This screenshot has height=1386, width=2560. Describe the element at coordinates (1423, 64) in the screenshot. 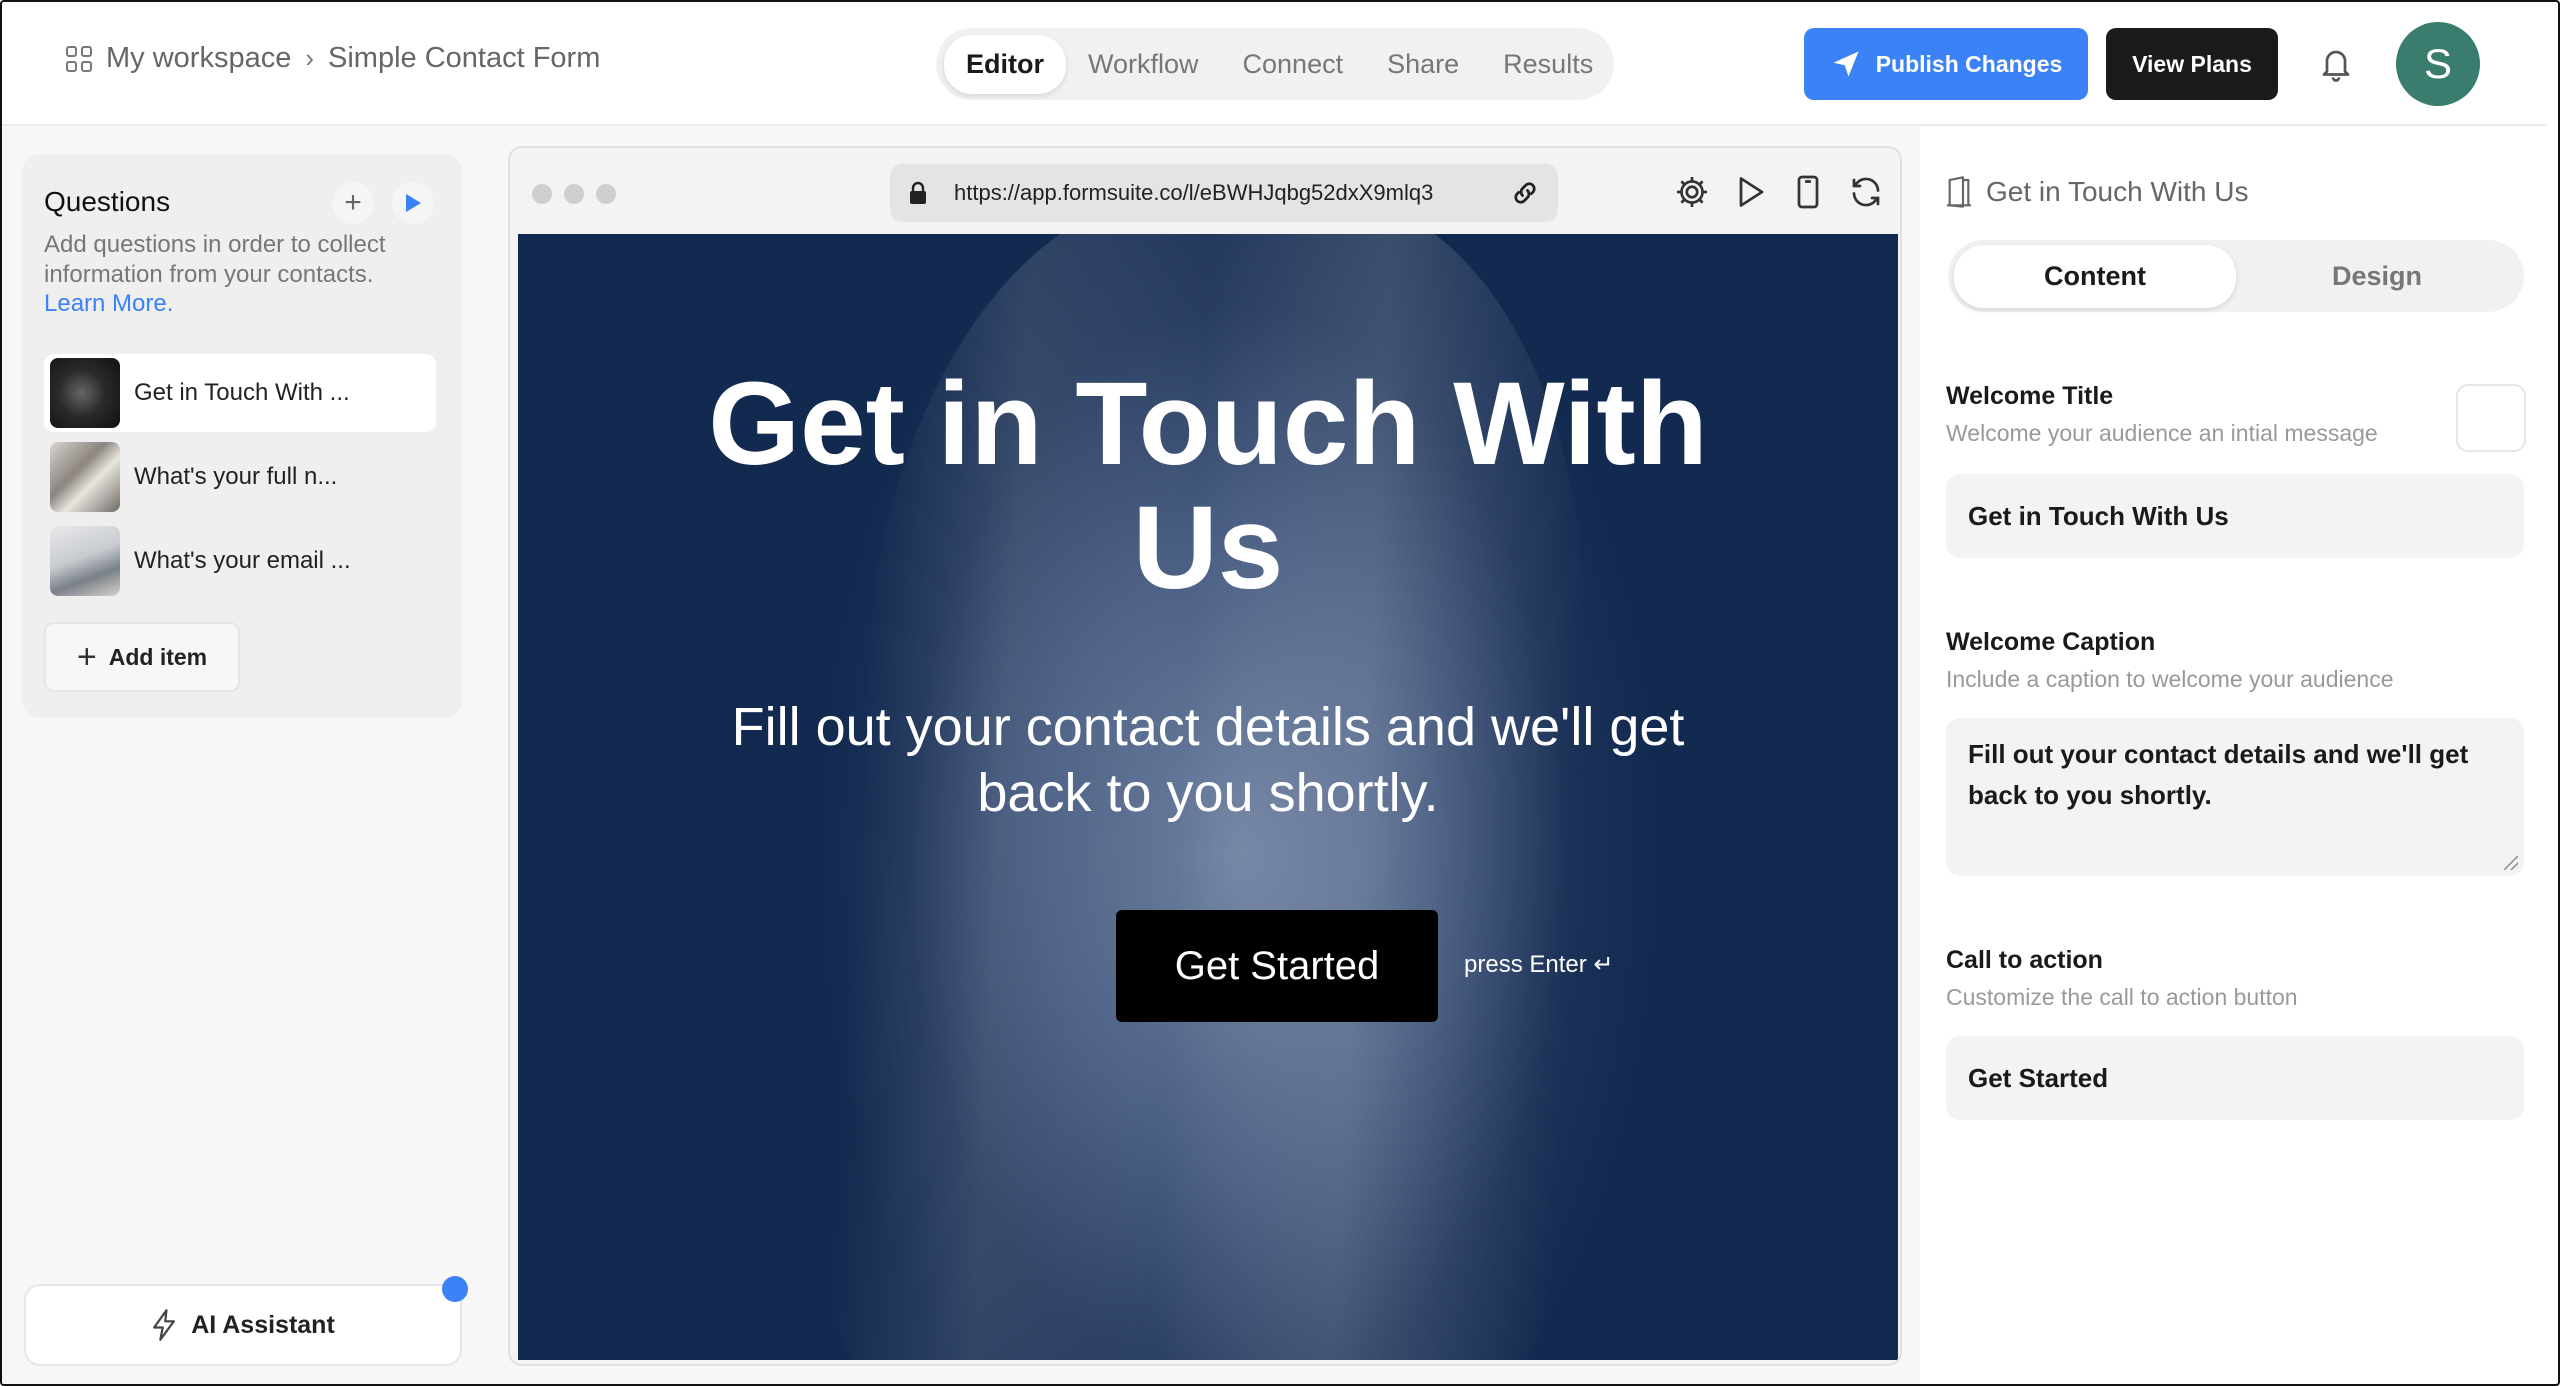

I see `tab-share: Share` at that location.